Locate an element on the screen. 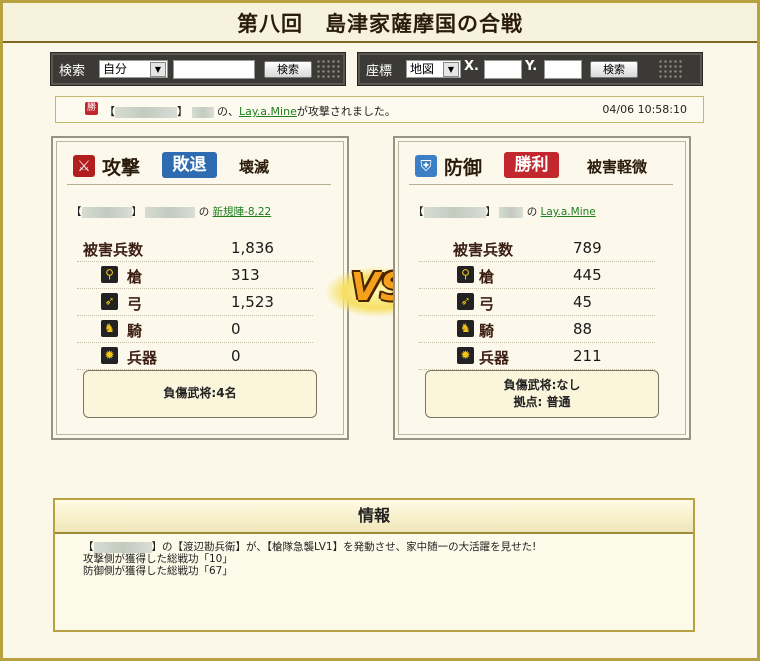 The width and height of the screenshot is (760, 661). stat-row-siege: ✹ 兵器 211 is located at coordinates (537, 356).